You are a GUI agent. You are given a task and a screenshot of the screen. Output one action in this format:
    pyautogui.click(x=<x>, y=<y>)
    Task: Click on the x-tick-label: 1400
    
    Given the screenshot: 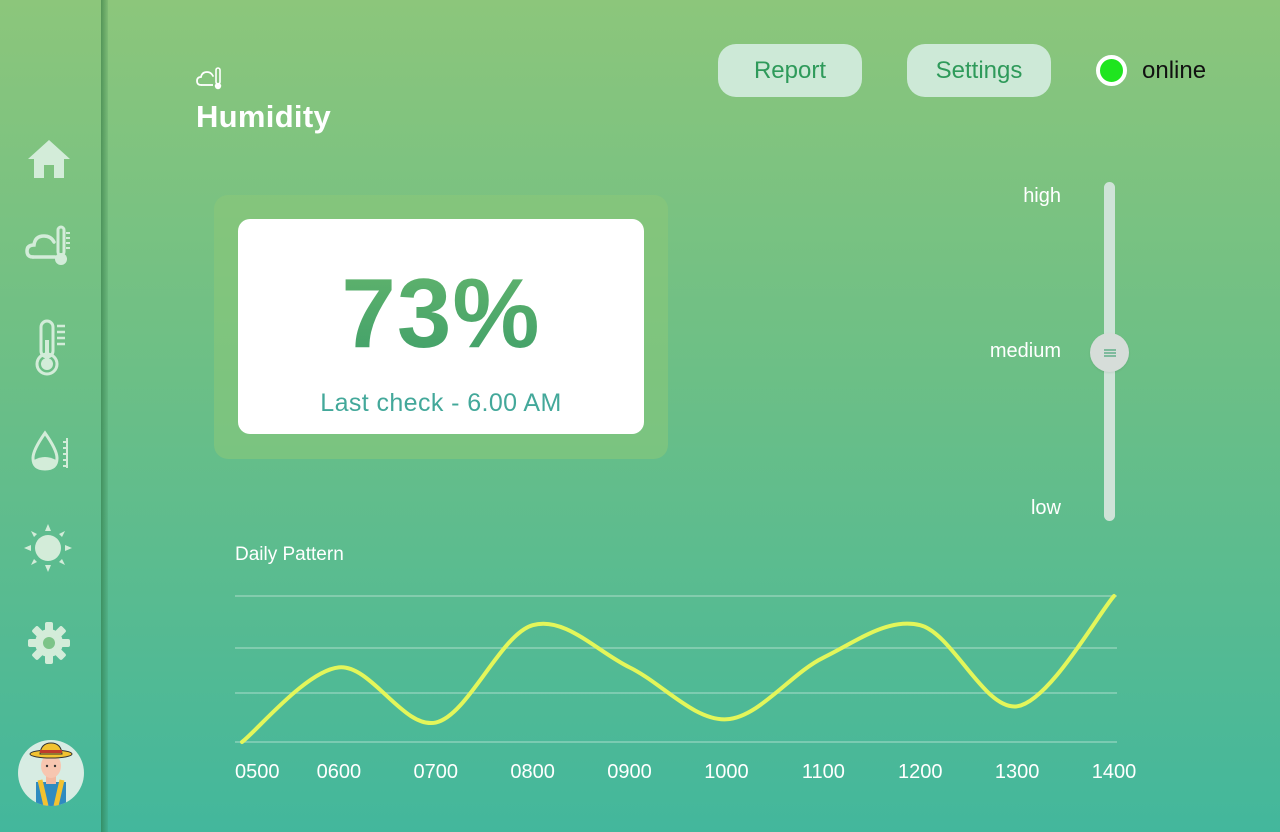 What is the action you would take?
    pyautogui.click(x=1114, y=772)
    